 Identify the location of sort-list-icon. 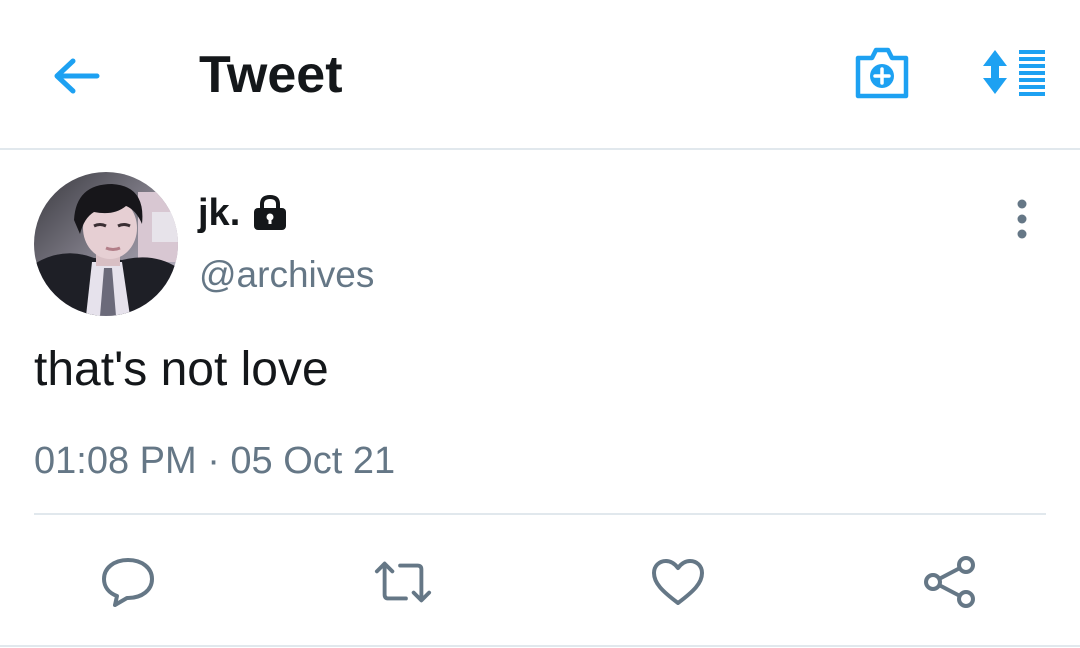
(1014, 73).